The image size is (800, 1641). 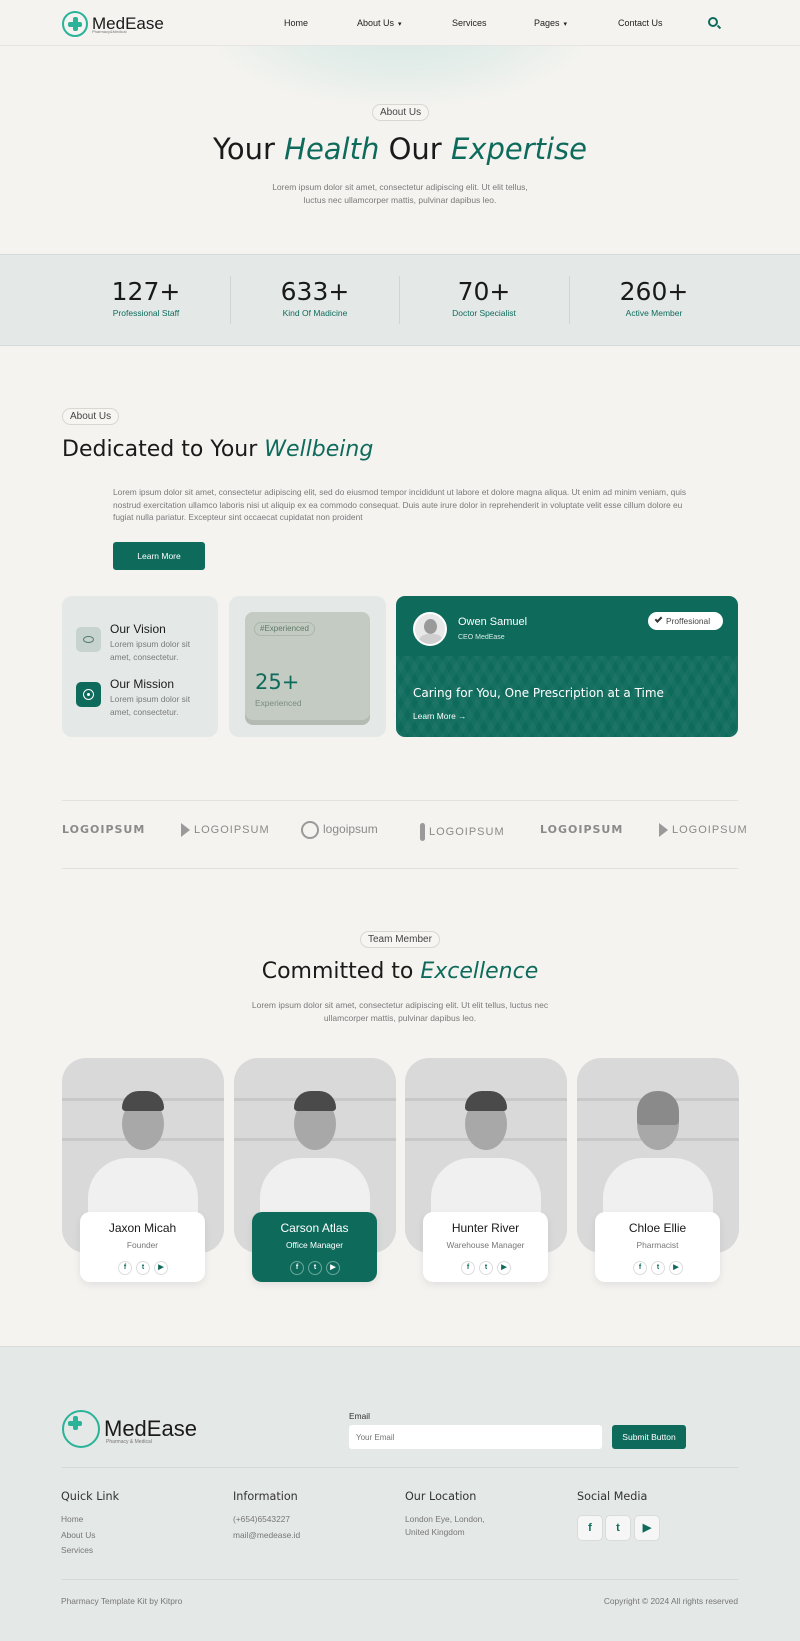 I want to click on social-media-title: Social Media, so click(x=612, y=1496).